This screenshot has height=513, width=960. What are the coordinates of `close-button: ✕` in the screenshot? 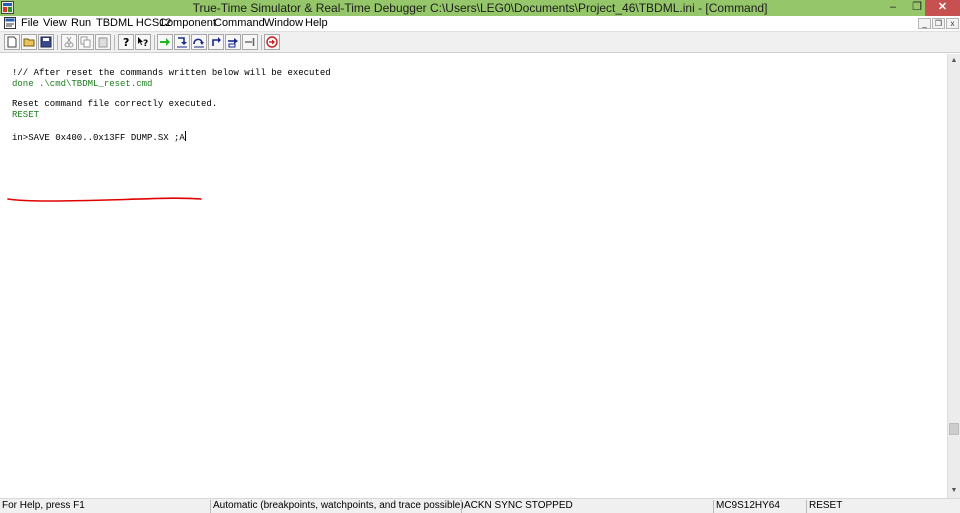 It's located at (942, 8).